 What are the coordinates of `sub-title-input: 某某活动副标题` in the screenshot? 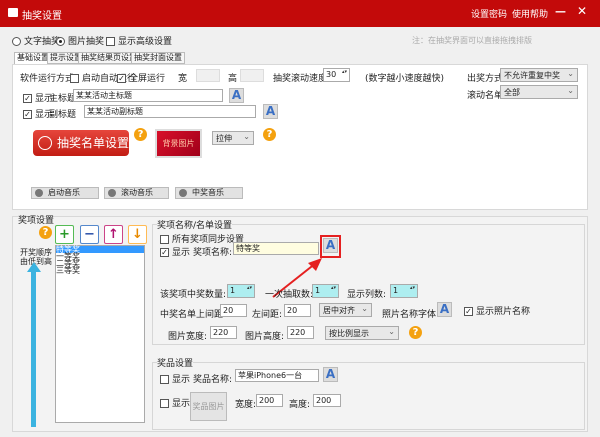 It's located at (170, 111).